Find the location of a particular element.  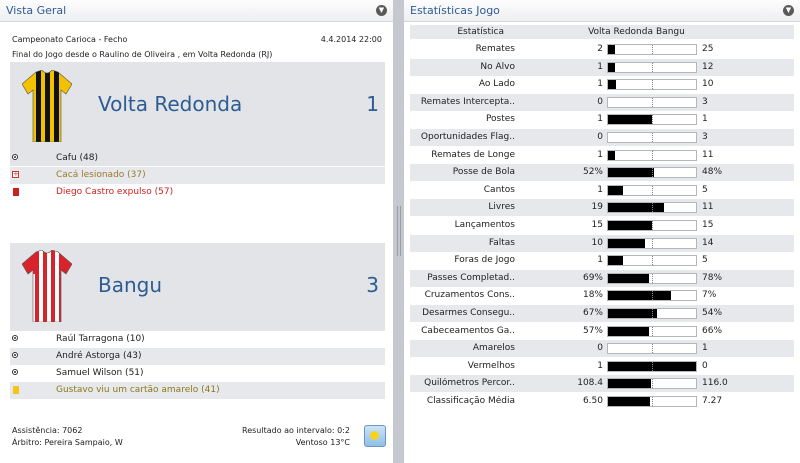

stat-label: Remates de Longe is located at coordinates (473, 154).